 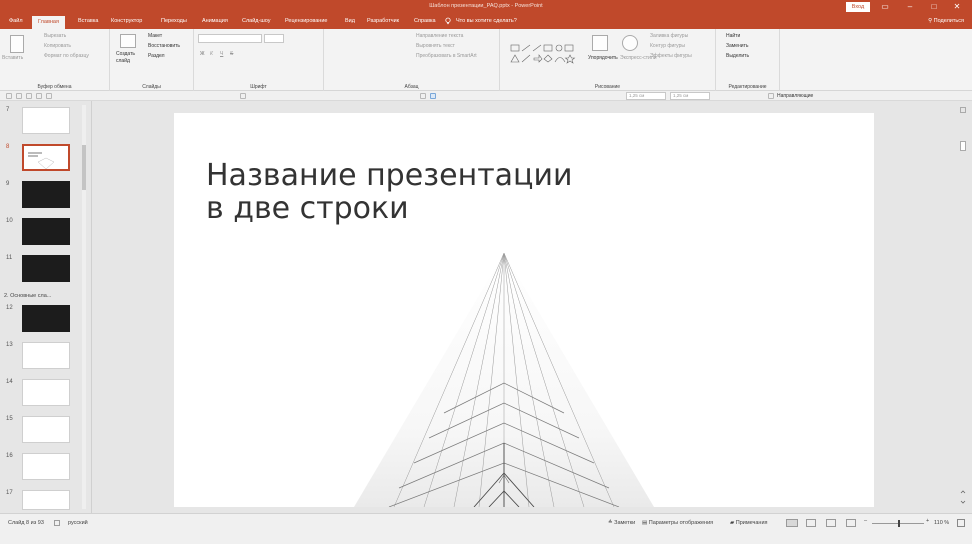 I want to click on font-group-label: Шрифт, so click(x=258, y=87).